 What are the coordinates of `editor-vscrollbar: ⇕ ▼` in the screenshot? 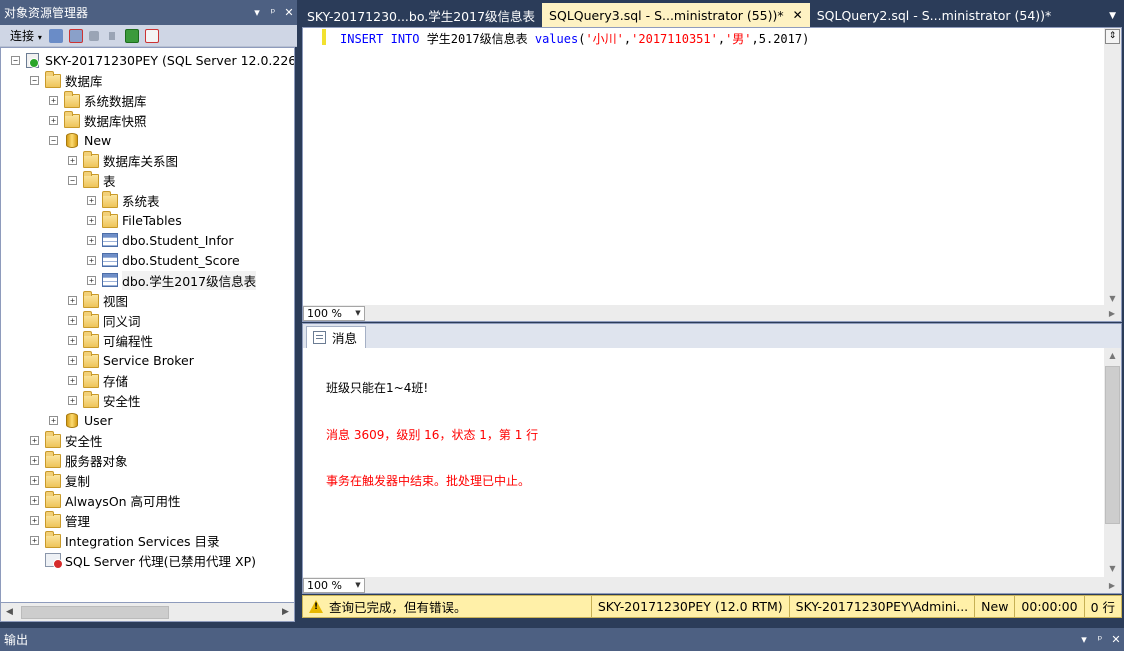 It's located at (1112, 167).